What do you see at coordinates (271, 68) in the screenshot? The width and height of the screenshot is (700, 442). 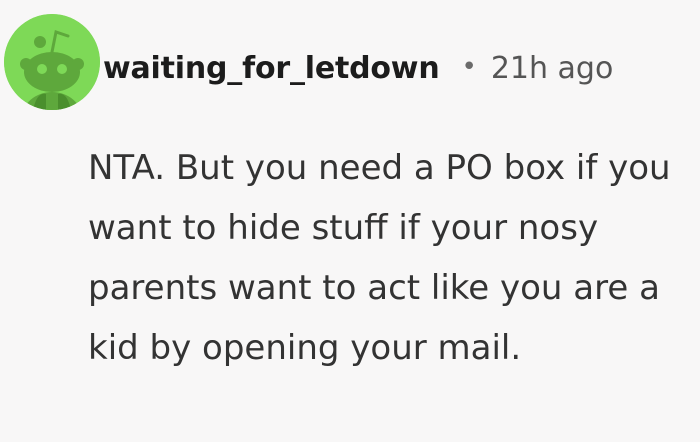 I see `username-link: waiting_for_letdown` at bounding box center [271, 68].